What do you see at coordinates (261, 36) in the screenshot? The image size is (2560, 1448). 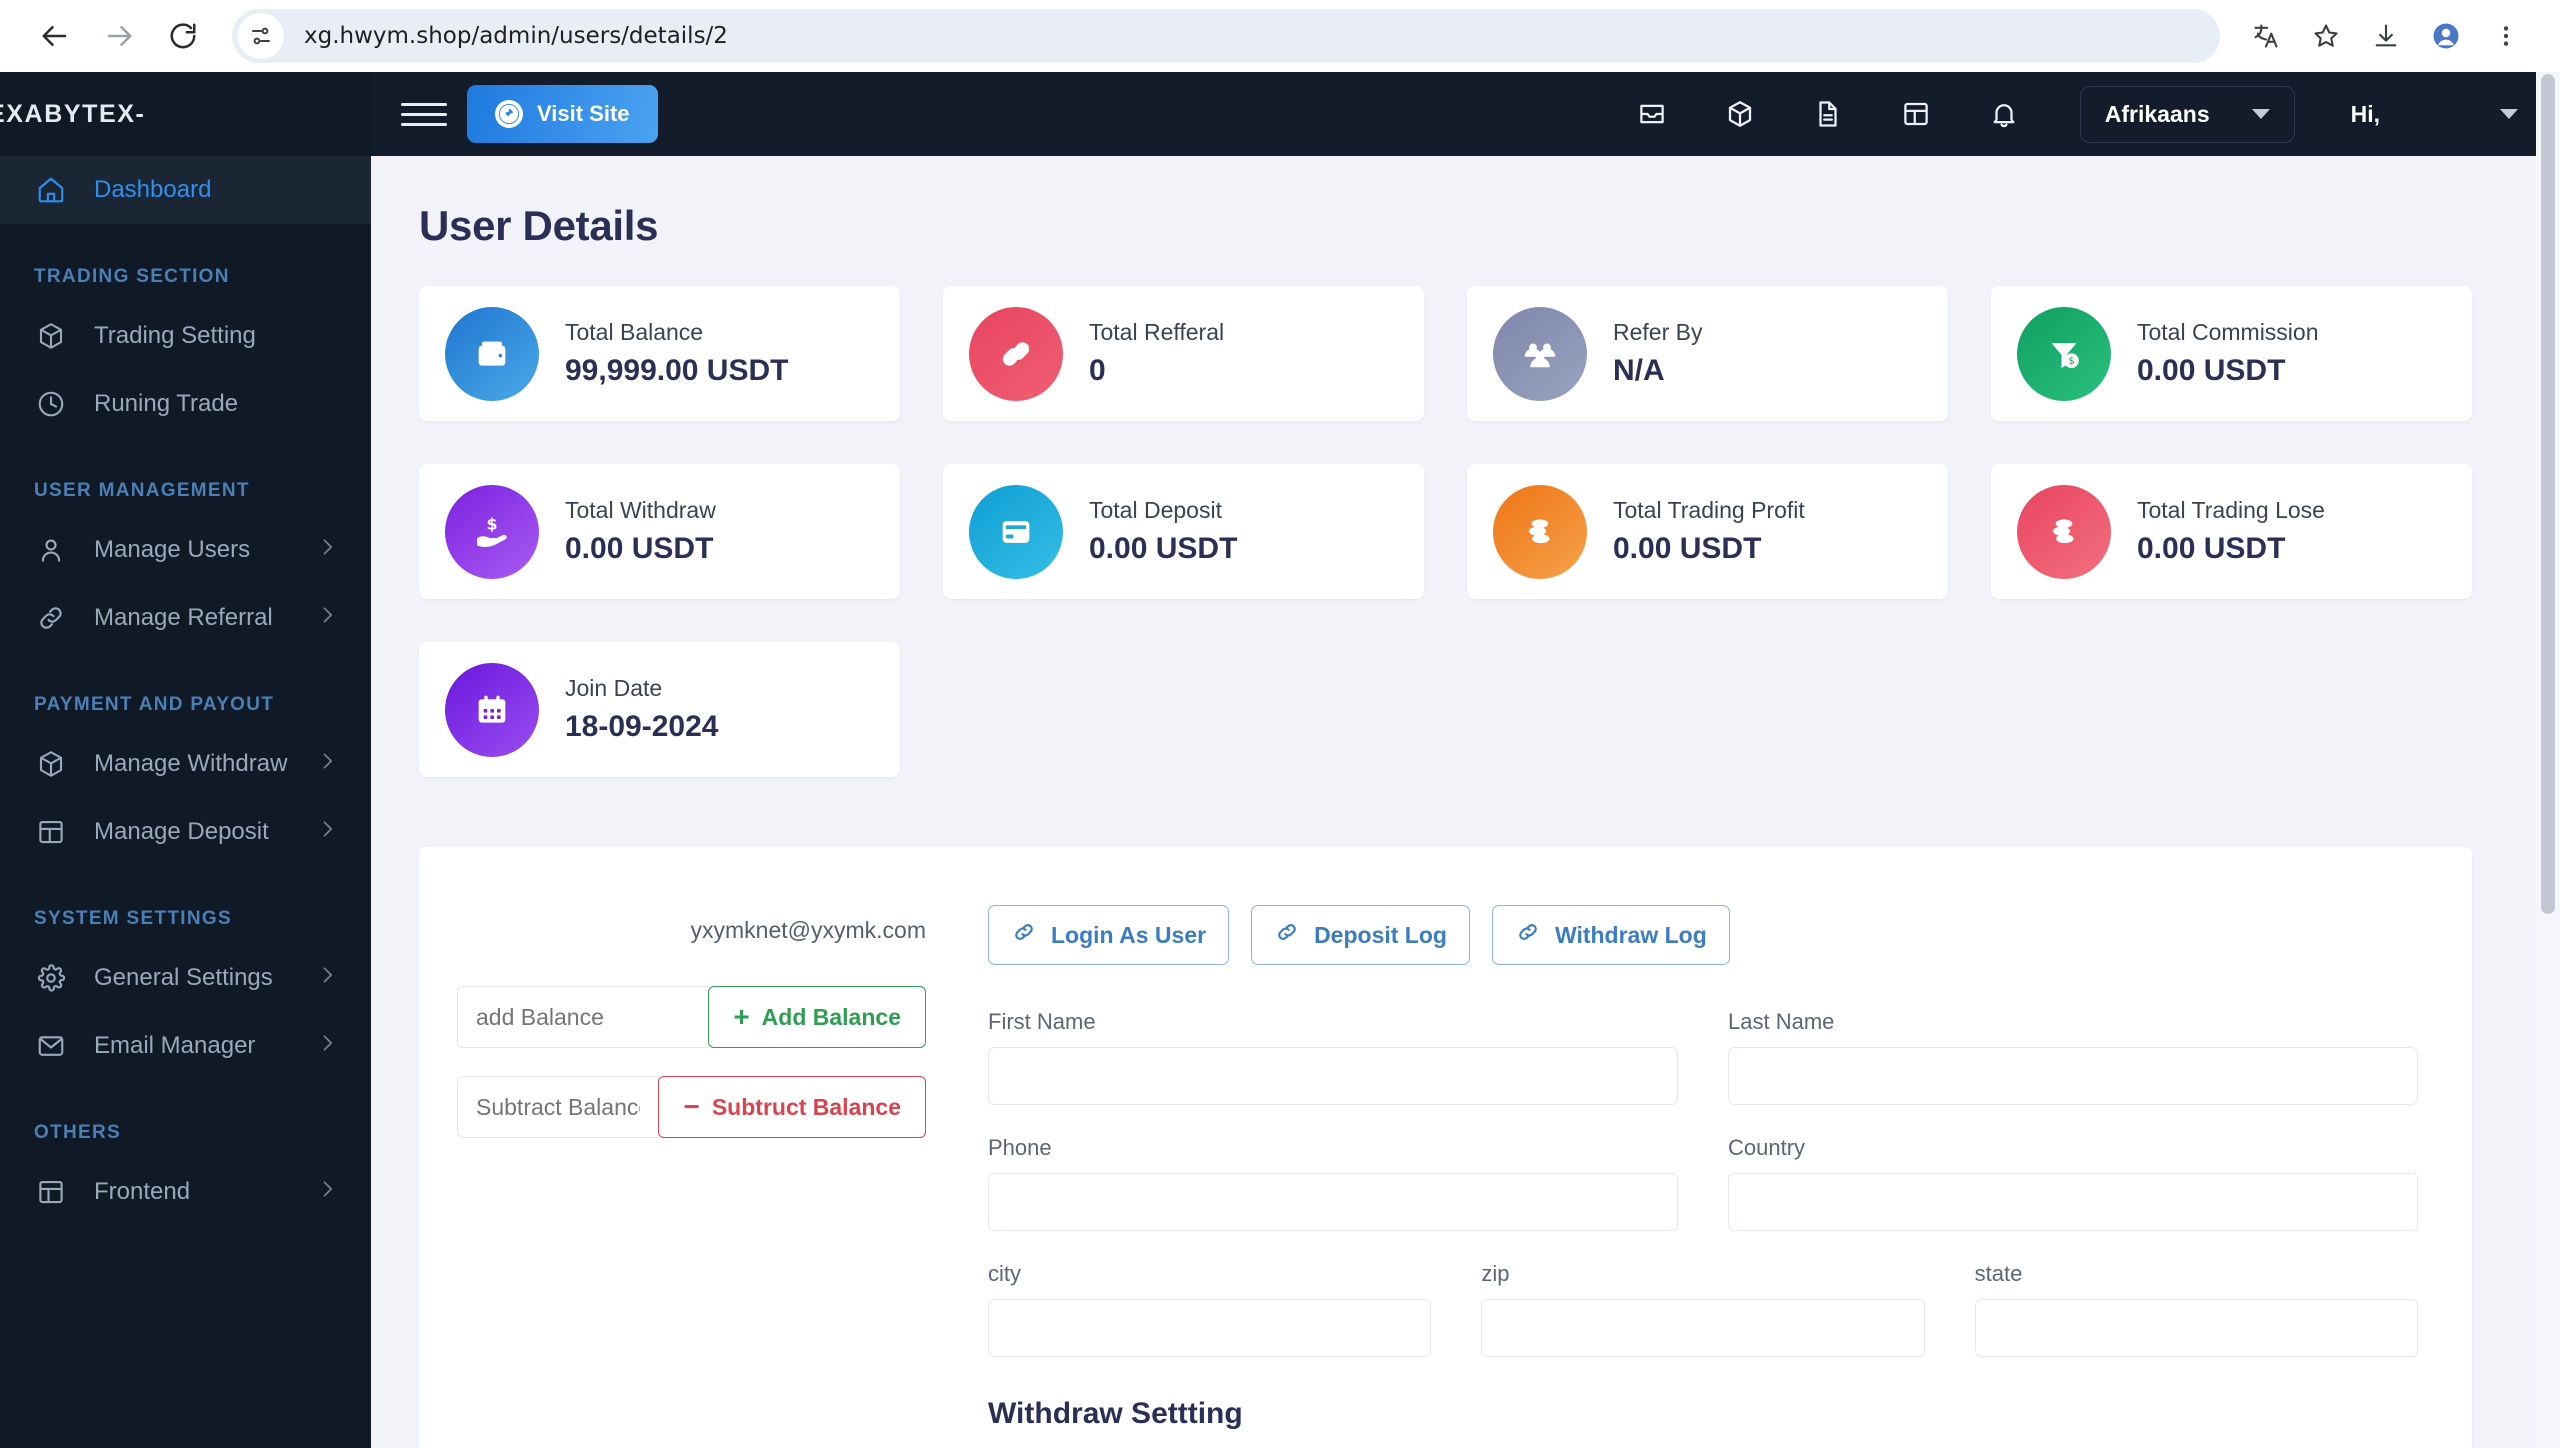 I see `site-settings-icon` at bounding box center [261, 36].